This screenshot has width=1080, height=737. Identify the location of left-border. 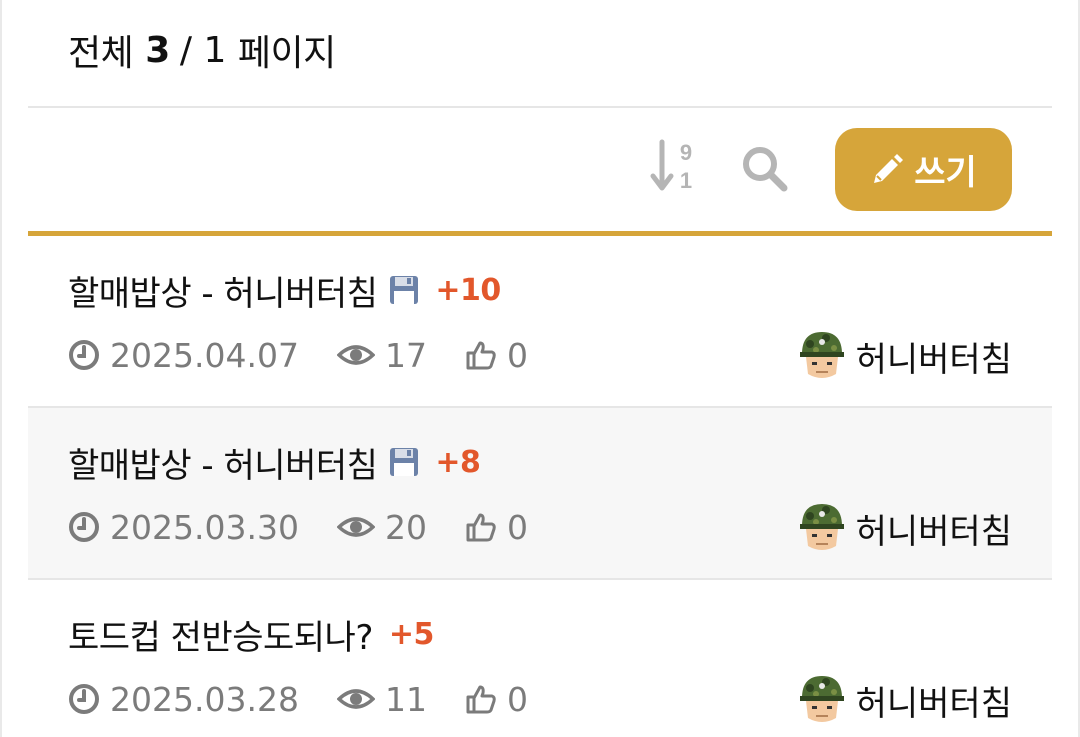
(1, 368).